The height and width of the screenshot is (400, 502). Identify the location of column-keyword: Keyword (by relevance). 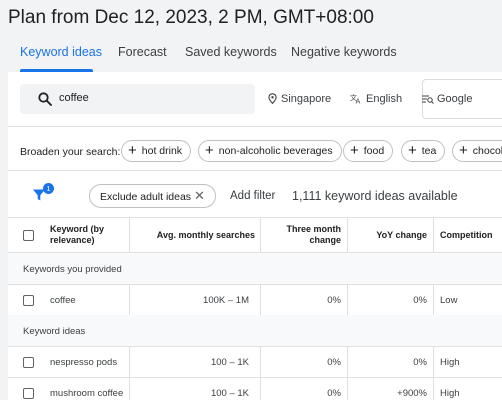
(90, 235).